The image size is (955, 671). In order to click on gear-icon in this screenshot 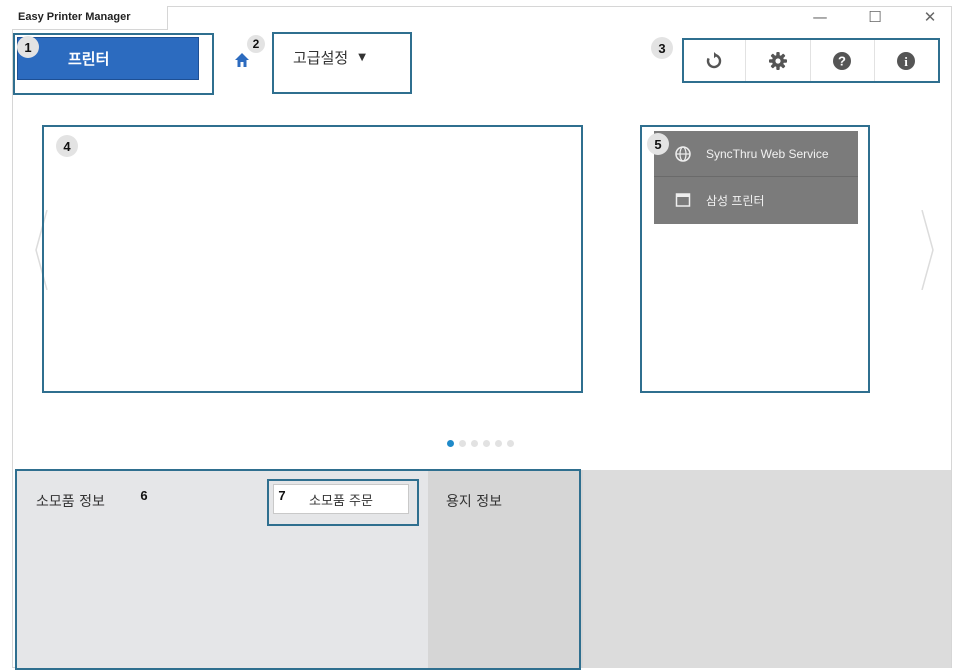, I will do `click(777, 60)`.